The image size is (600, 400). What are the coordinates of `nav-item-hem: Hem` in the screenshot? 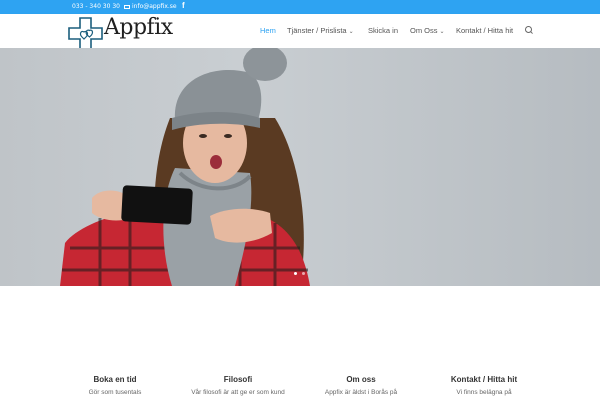 It's located at (268, 30).